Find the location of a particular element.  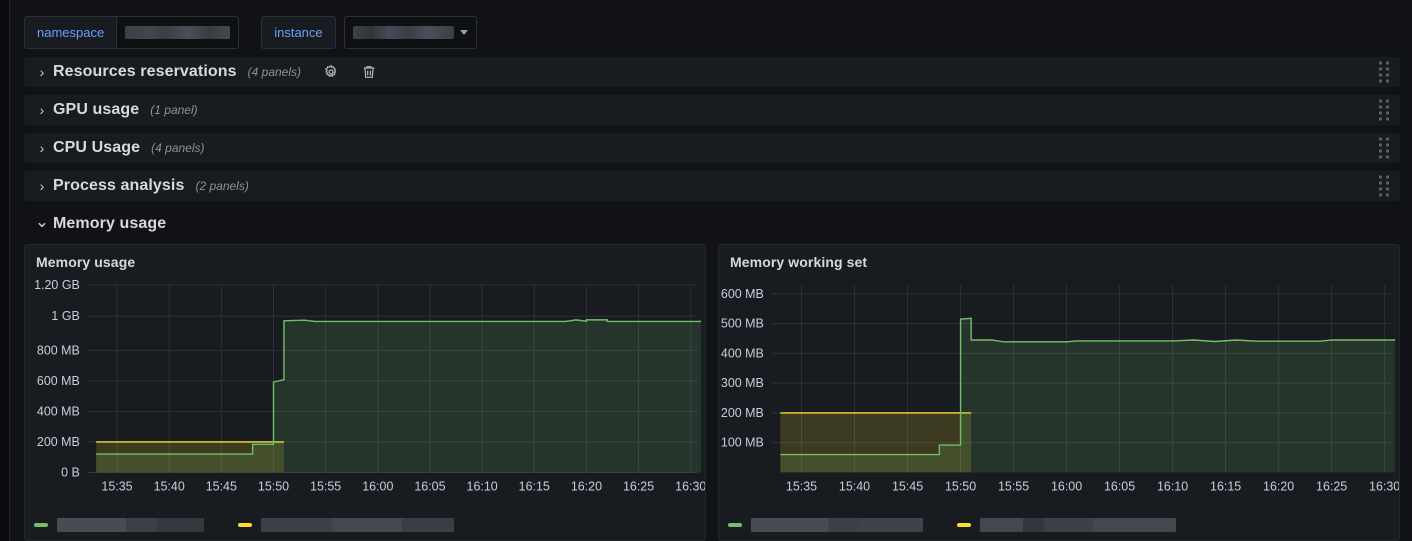

variable-namespace-value is located at coordinates (178, 32).